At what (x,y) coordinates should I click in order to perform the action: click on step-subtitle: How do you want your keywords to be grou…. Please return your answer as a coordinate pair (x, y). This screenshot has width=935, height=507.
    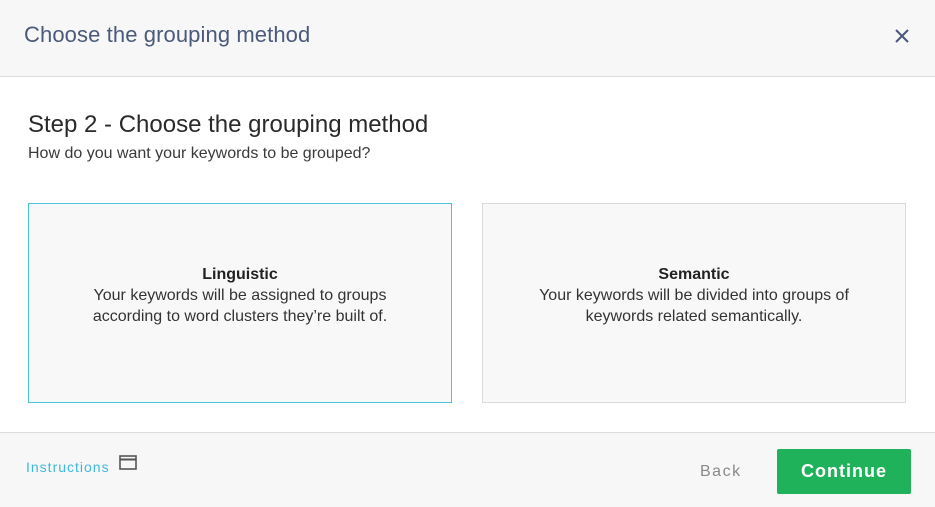
    Looking at the image, I should click on (199, 153).